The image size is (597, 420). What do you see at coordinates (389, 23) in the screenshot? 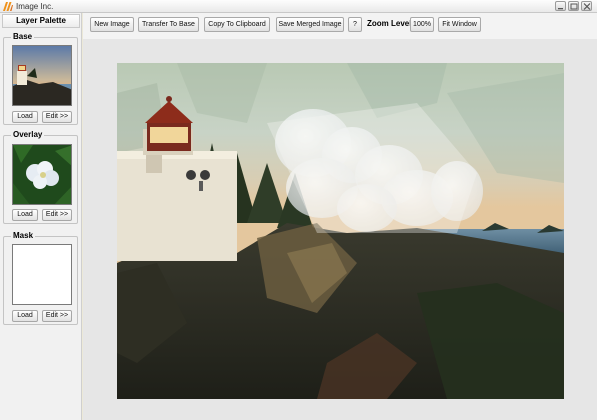
I see `zoom-level-label: Zoom Level` at bounding box center [389, 23].